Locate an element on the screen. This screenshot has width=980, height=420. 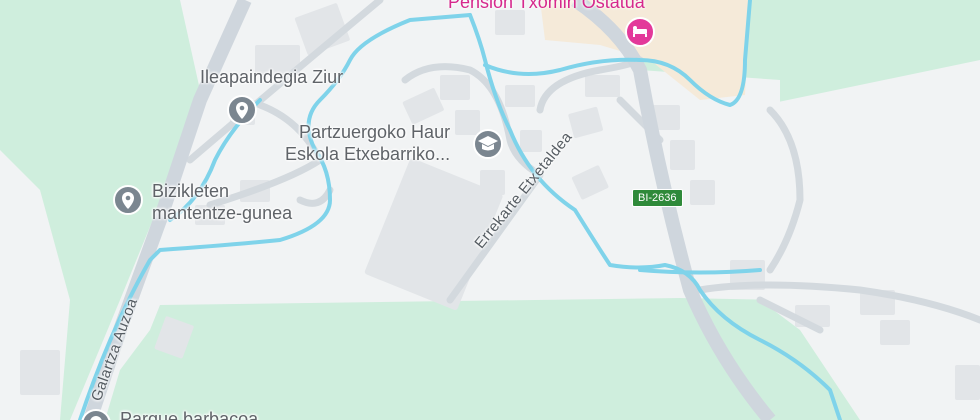
road-shield: BI-2636 is located at coordinates (657, 198).